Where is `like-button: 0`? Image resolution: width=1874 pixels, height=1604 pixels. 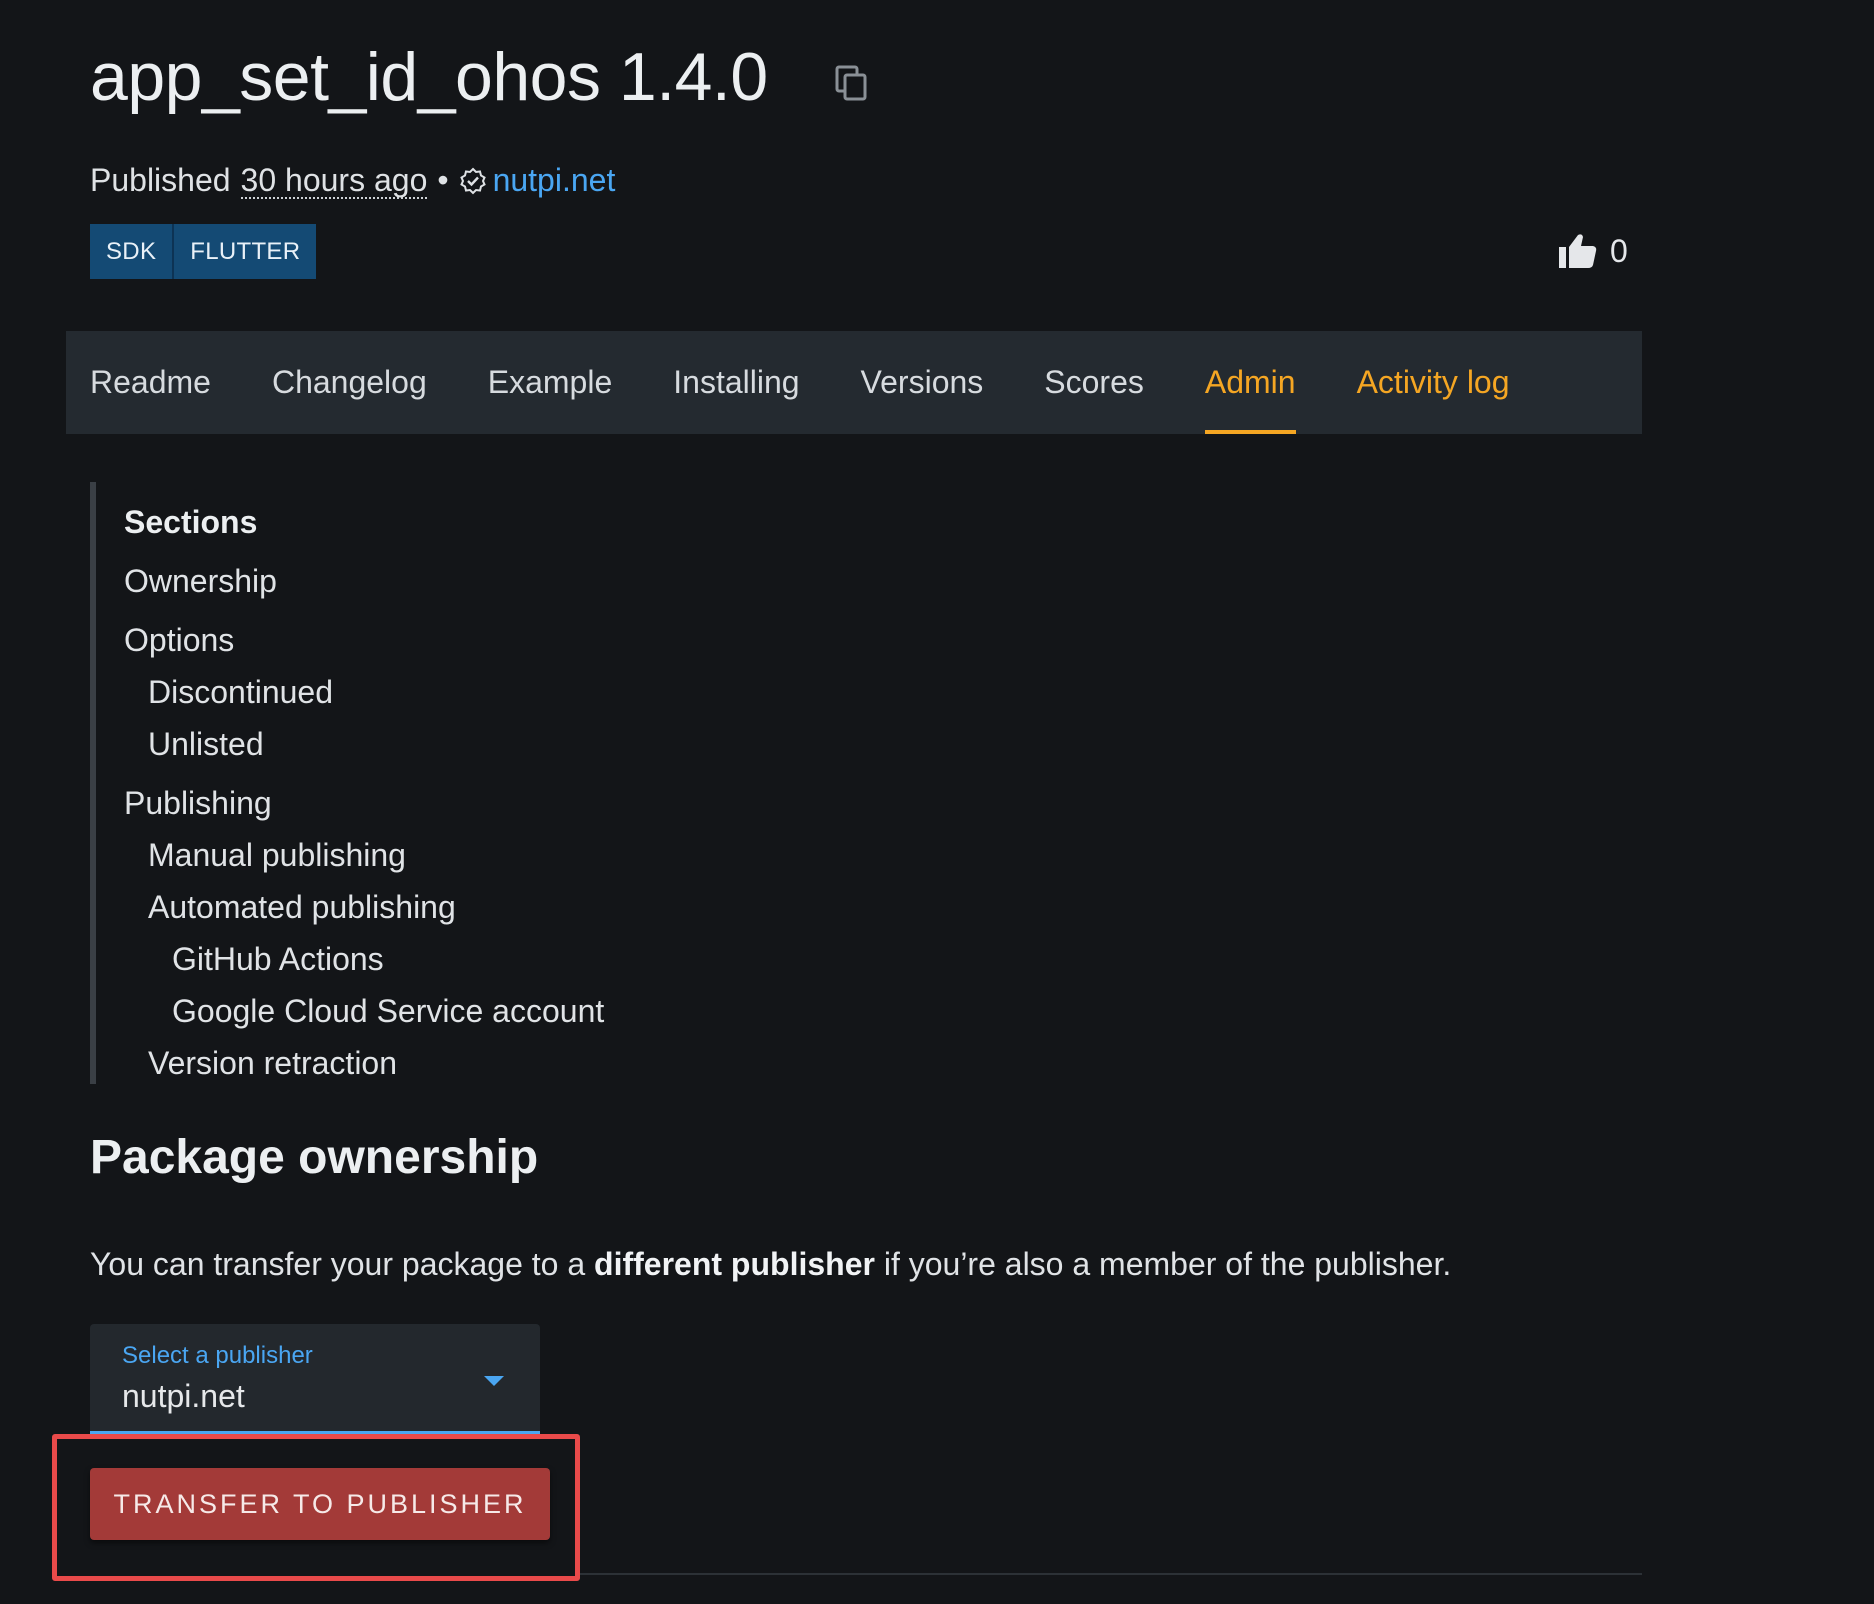
like-button: 0 is located at coordinates (1593, 251).